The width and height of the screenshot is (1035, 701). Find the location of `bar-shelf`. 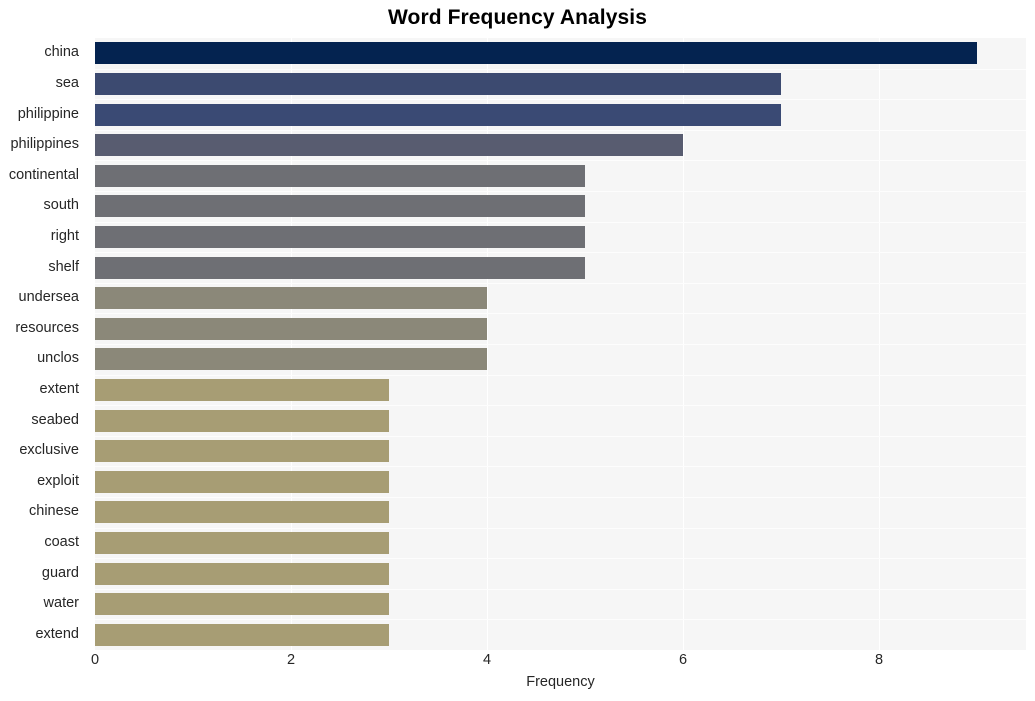

bar-shelf is located at coordinates (340, 267).